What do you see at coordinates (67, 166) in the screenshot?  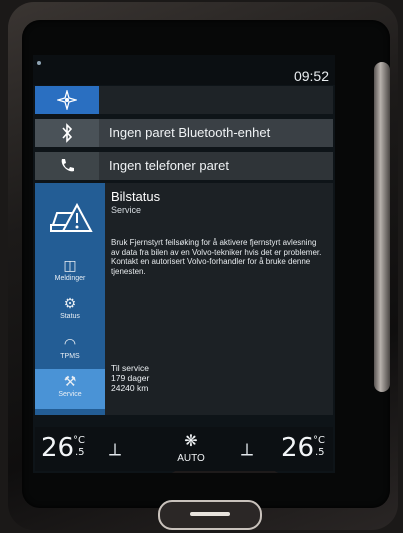 I see `phone-icon` at bounding box center [67, 166].